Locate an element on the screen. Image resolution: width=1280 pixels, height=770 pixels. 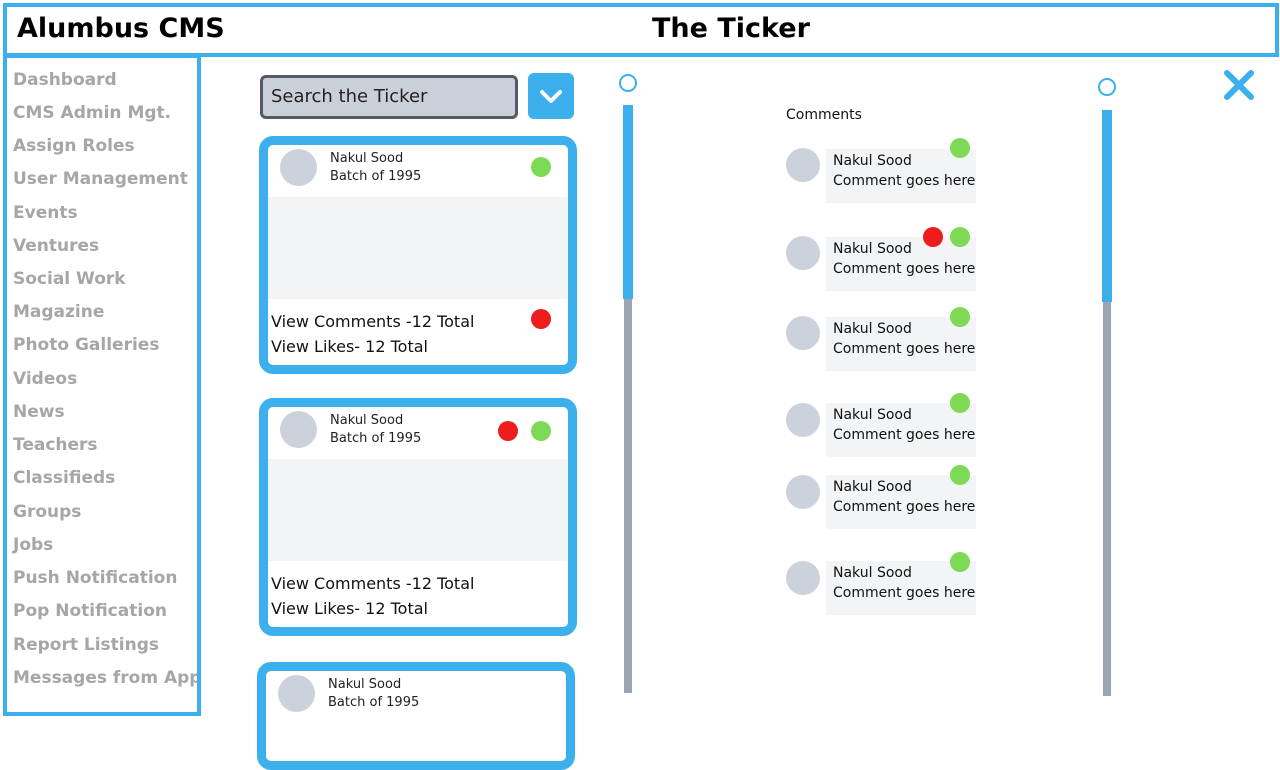
close-icon is located at coordinates (1239, 85).